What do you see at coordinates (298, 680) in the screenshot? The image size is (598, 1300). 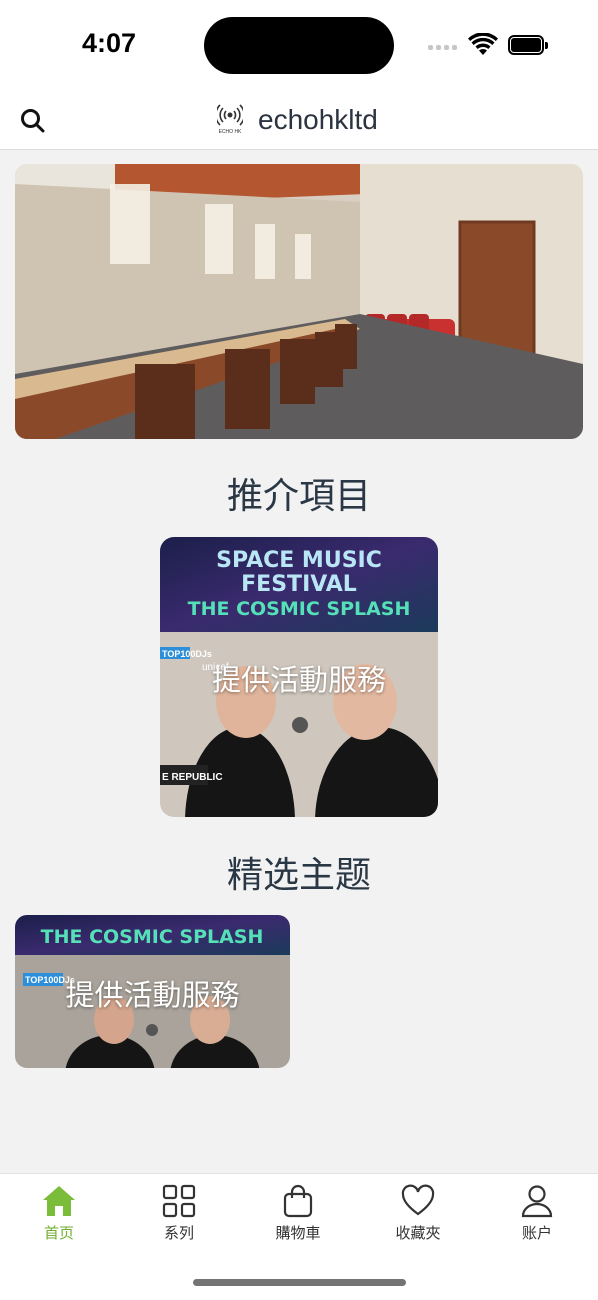 I see `recommended-card-label: 提供活動服務` at bounding box center [298, 680].